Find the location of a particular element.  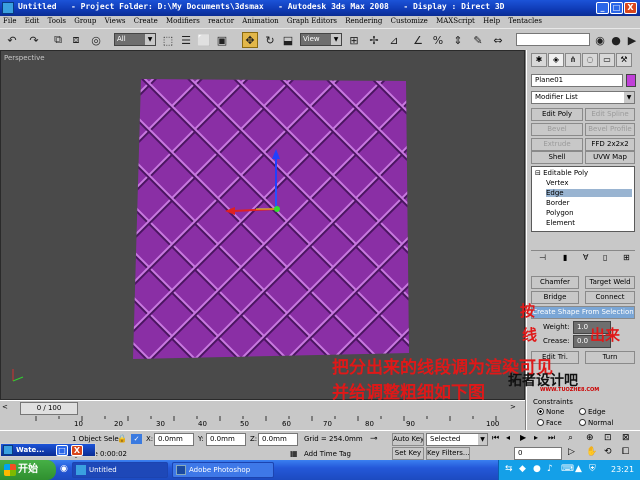

key-selection-dropdown: Selected ▼ is located at coordinates (457, 439).